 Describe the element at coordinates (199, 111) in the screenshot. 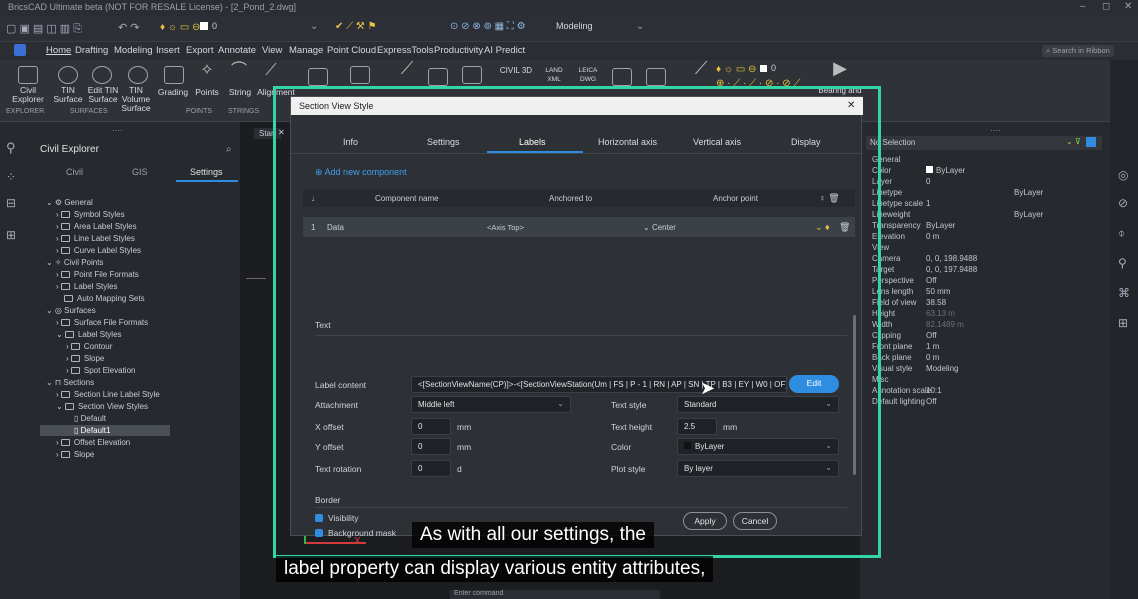

I see `panel-points: POINTS` at that location.